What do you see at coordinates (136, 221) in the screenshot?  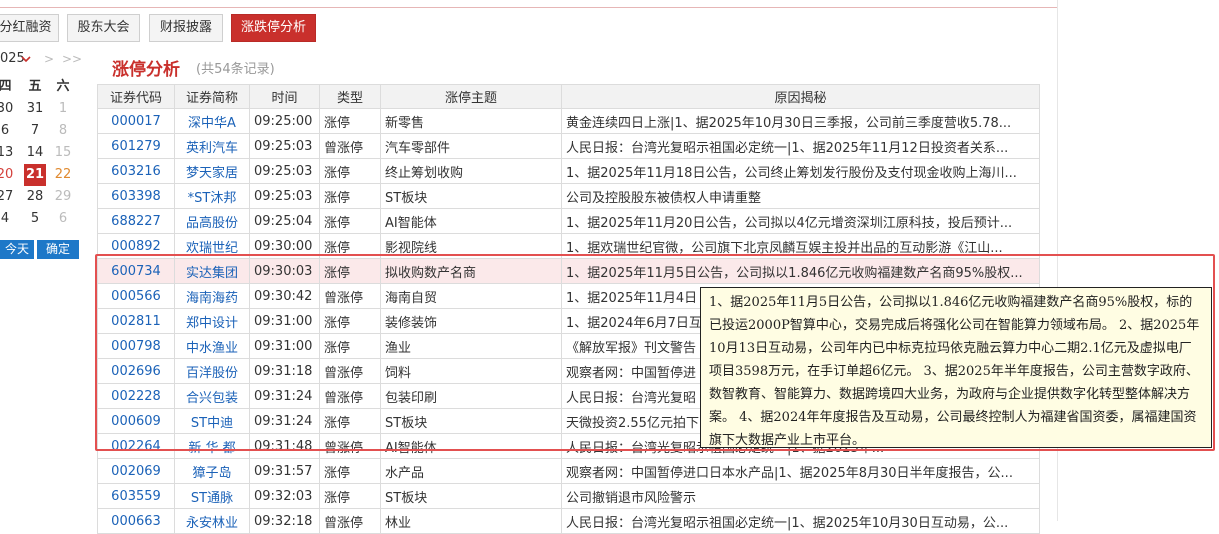 I see `stock-code-link: 688227` at bounding box center [136, 221].